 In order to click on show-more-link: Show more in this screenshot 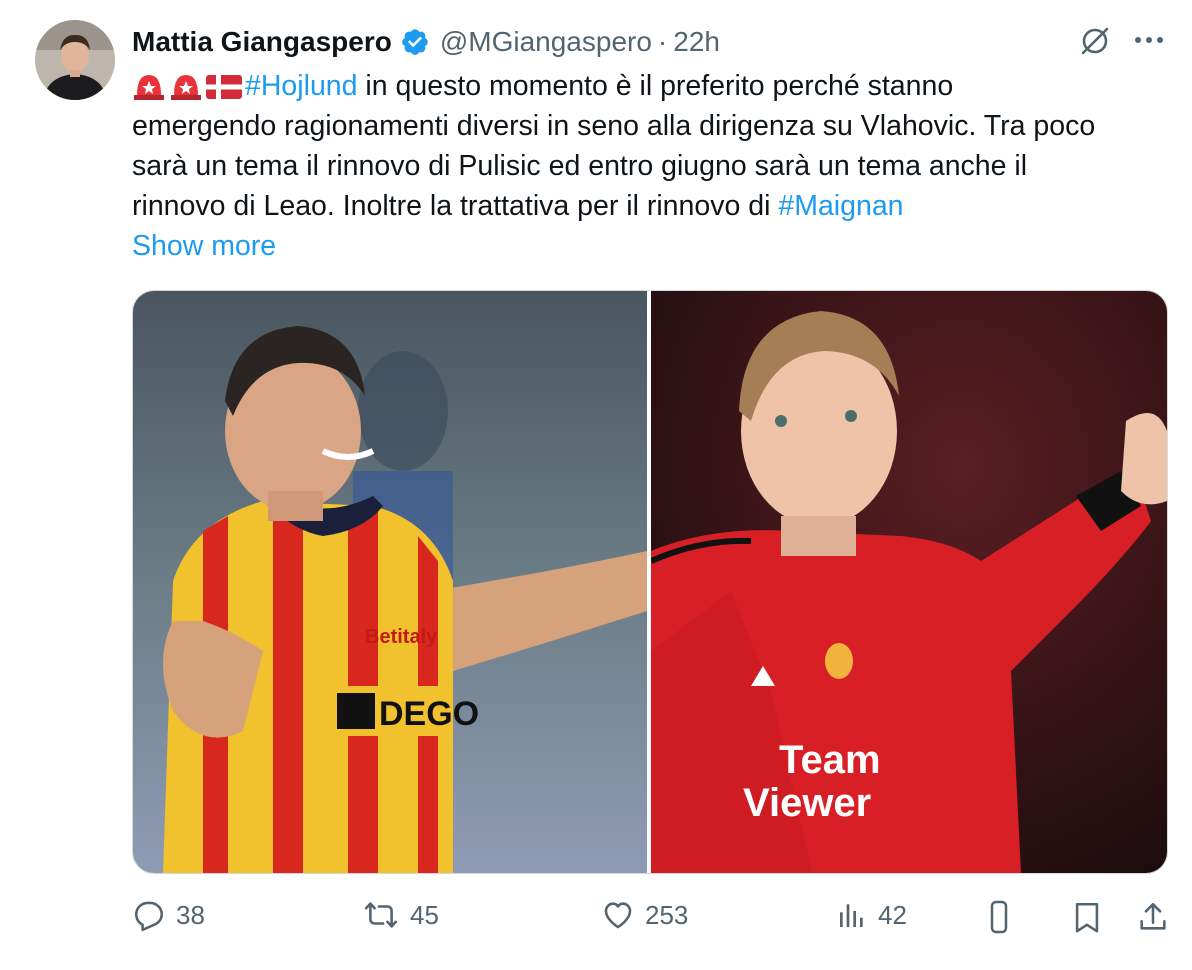, I will do `click(204, 246)`.